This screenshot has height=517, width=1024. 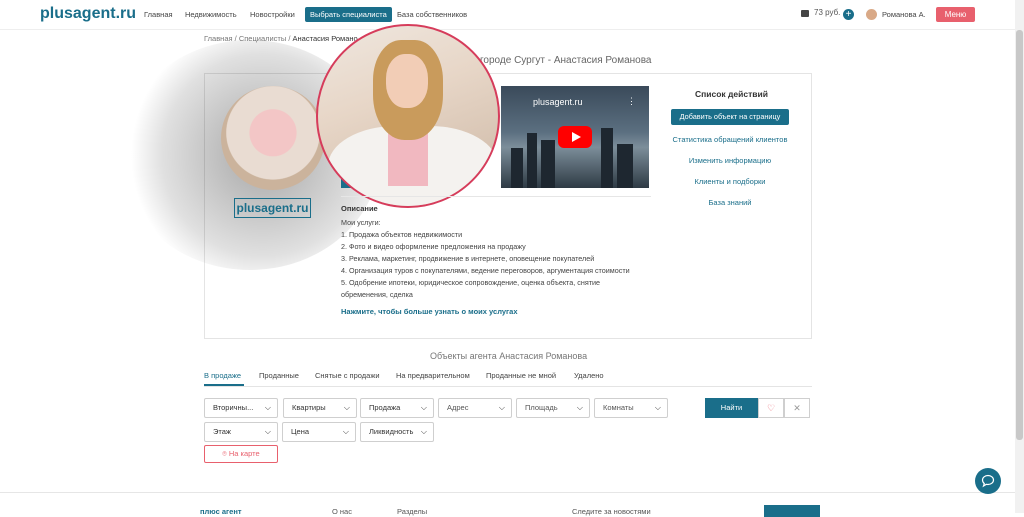 What do you see at coordinates (541, 407) in the screenshot?
I see `filter-label: Площадь` at bounding box center [541, 407].